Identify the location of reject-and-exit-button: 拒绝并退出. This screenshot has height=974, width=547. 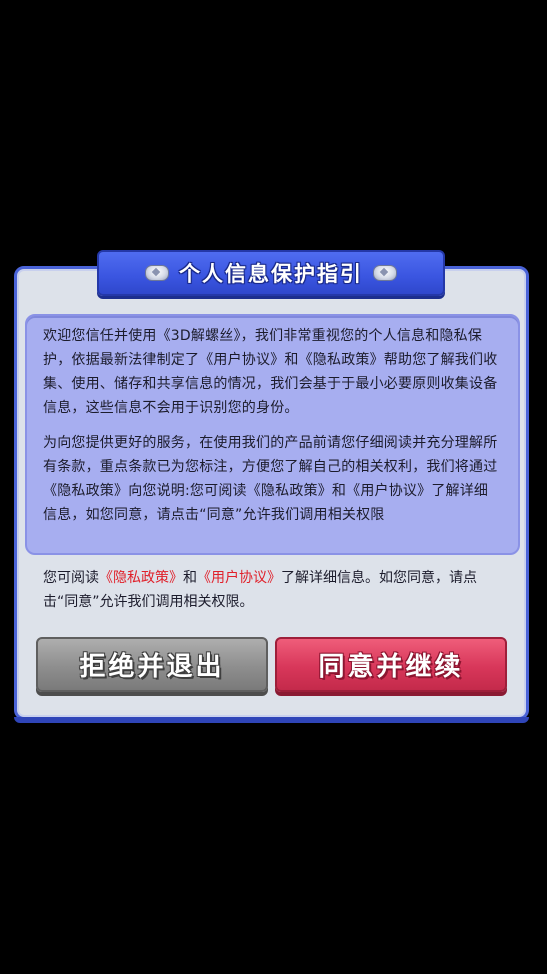
(152, 664).